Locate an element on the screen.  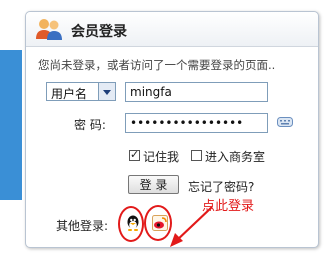
password-label: 密 码: is located at coordinates (90, 125).